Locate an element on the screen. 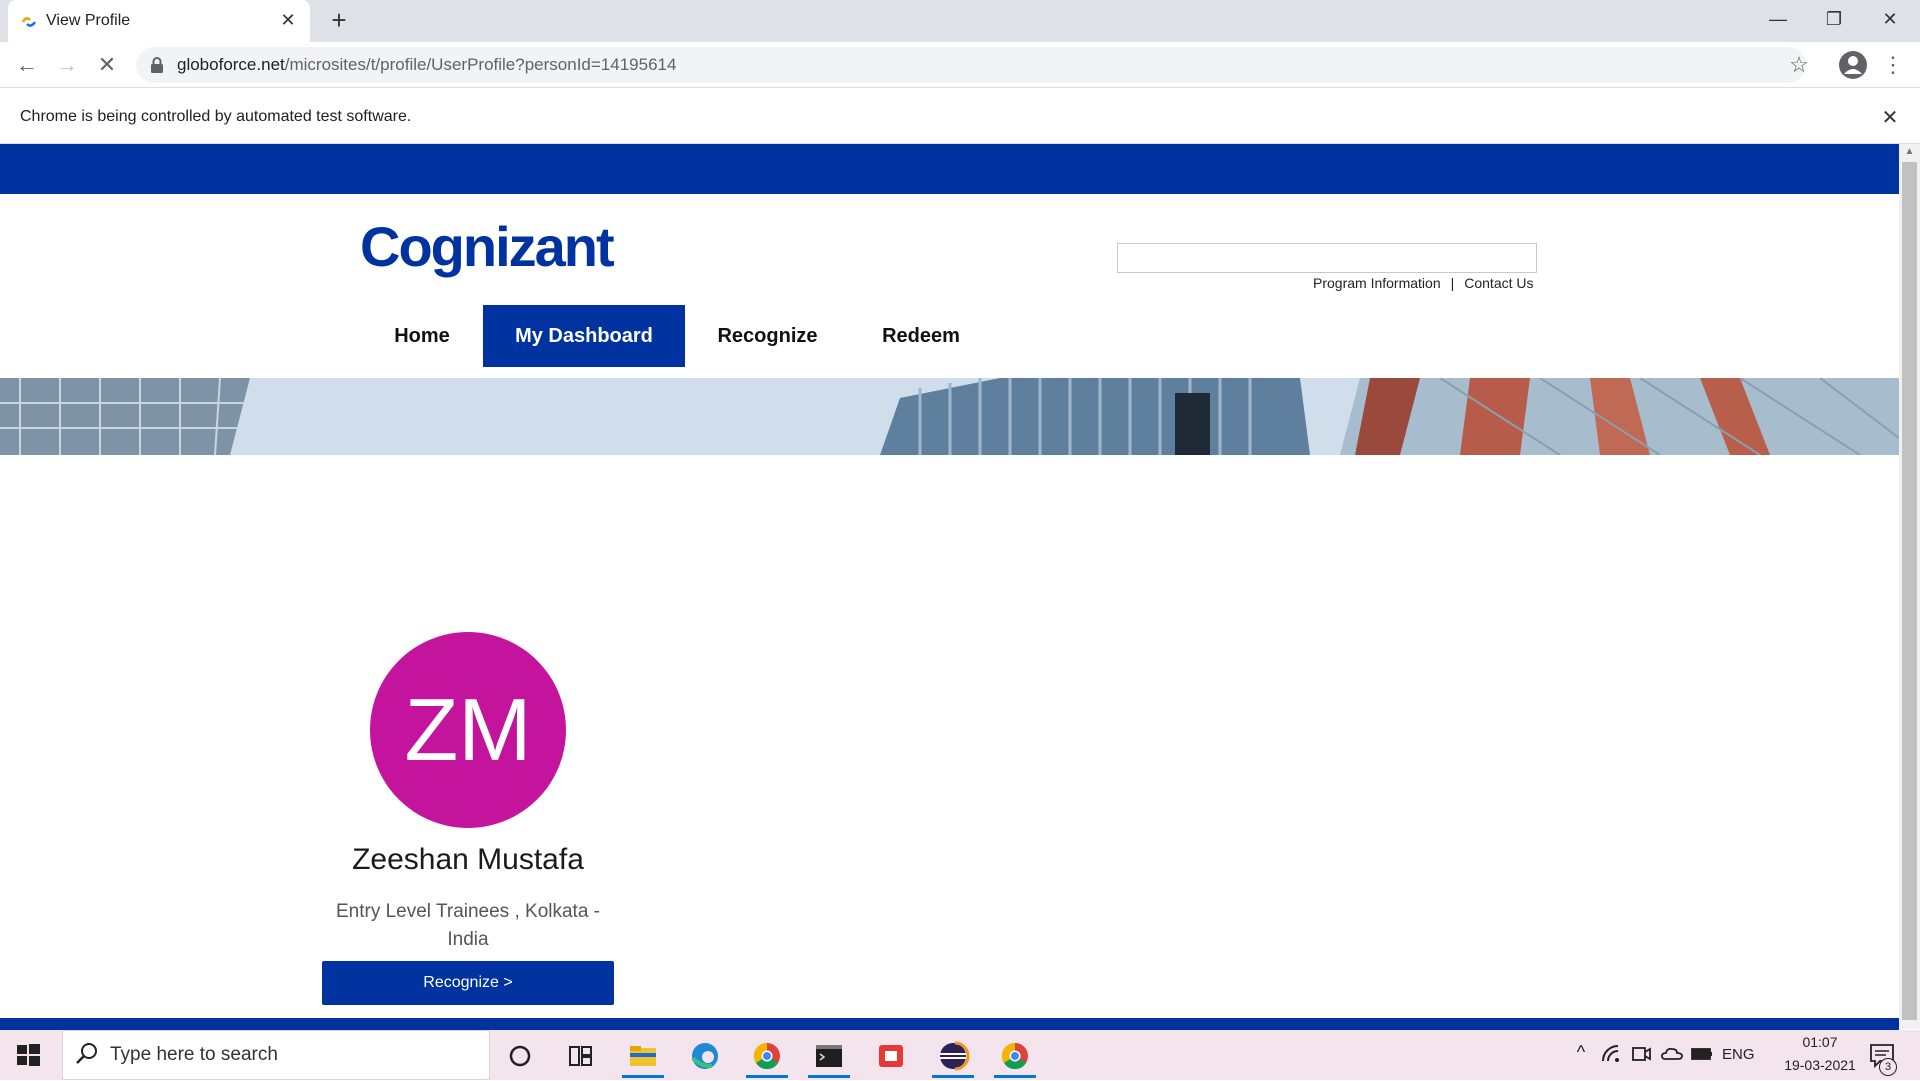  footer-band is located at coordinates (949, 1024).